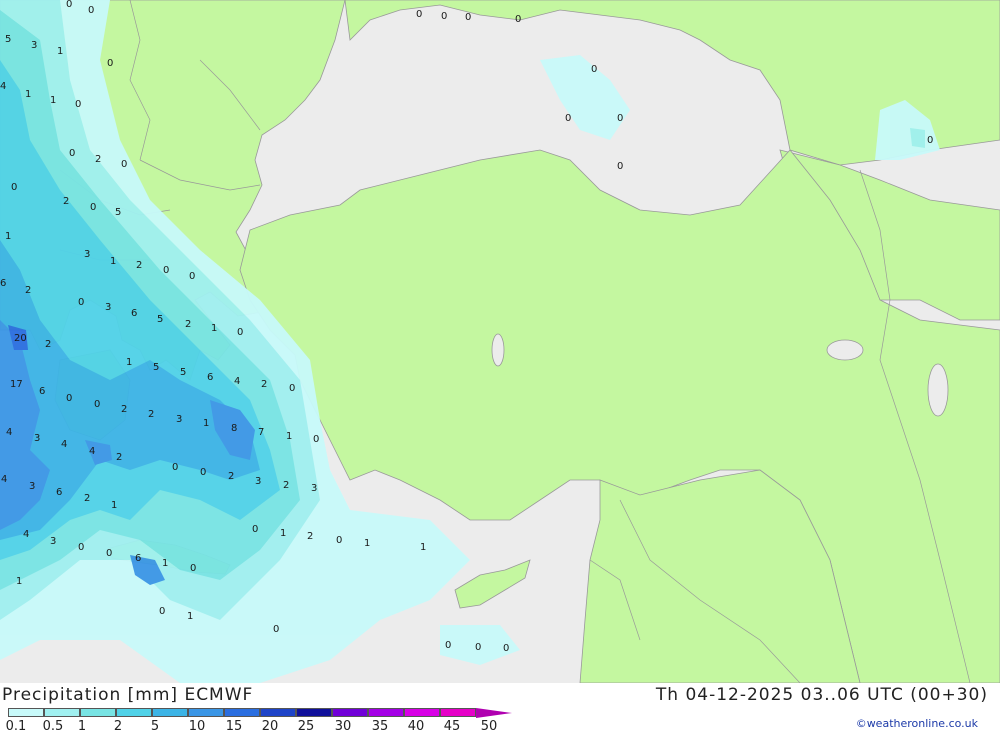 This screenshot has height=734, width=1000. I want to click on legend-tick: 45, so click(452, 726).